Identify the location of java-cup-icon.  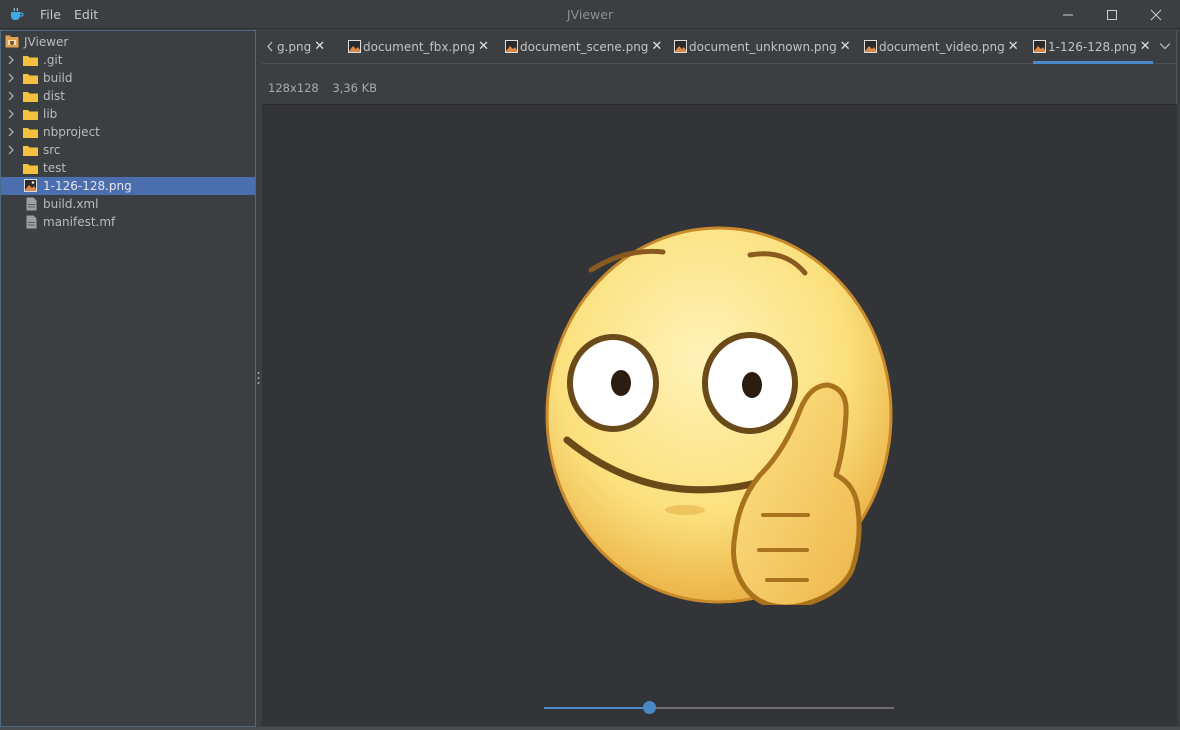
(17, 13).